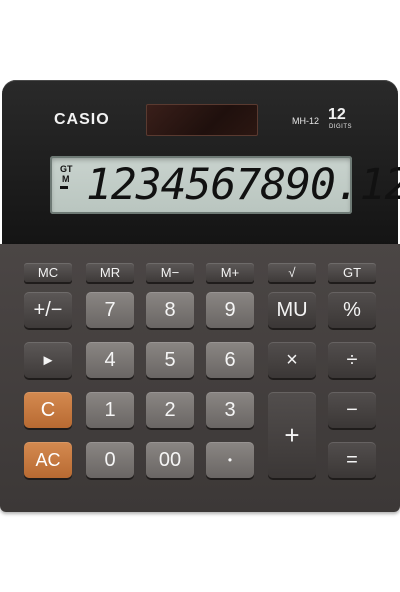  I want to click on digit-8-button: 8, so click(170, 310).